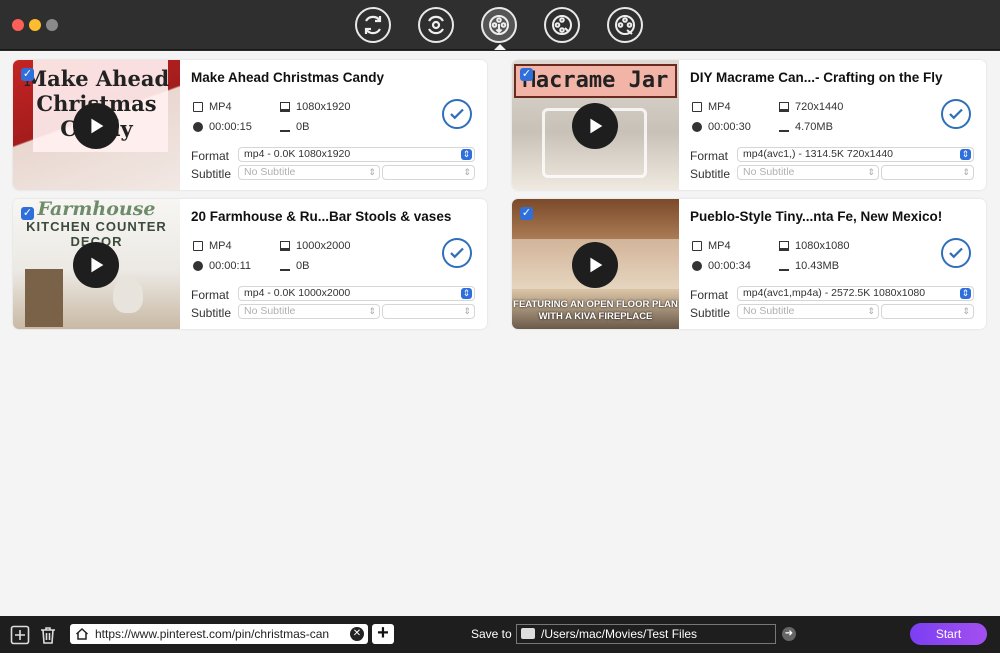 The width and height of the screenshot is (1000, 653). Describe the element at coordinates (816, 77) in the screenshot. I see `video-title: DIY Macrame Can...- Crafting on the Fly` at that location.